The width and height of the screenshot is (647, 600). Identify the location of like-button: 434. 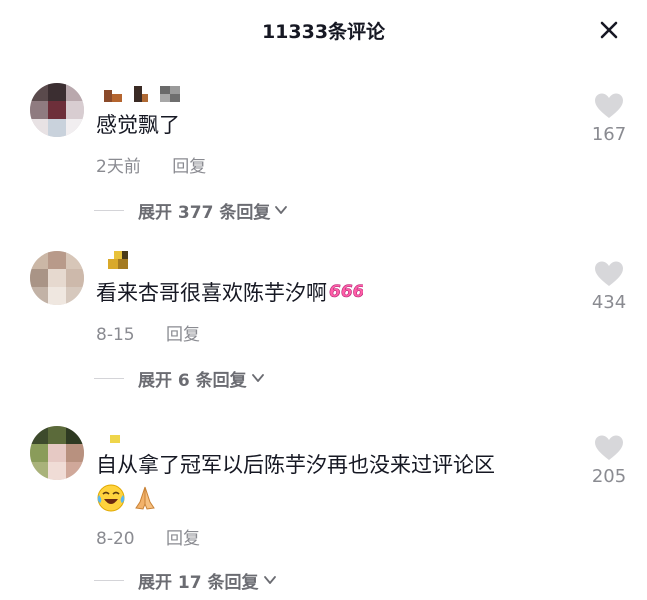
(609, 286).